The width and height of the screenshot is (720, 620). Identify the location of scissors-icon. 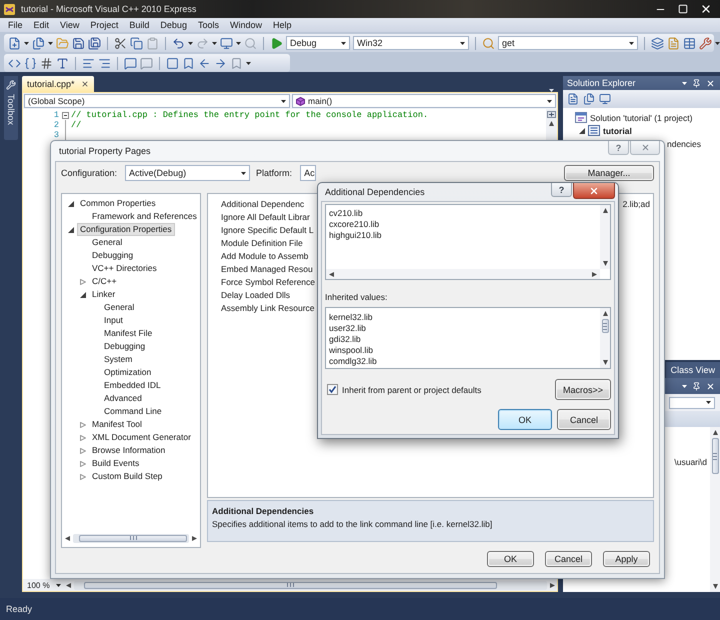
(120, 43).